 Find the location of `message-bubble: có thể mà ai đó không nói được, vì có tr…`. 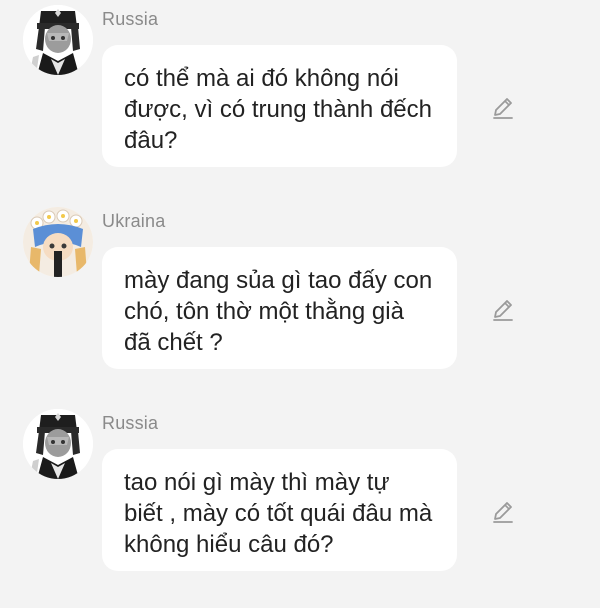

message-bubble: có thể mà ai đó không nói được, vì có tr… is located at coordinates (279, 106).